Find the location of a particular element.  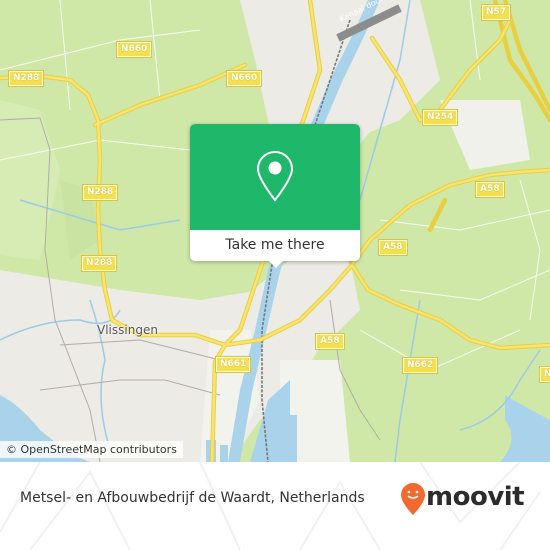

popup-pointer is located at coordinates (276, 264).